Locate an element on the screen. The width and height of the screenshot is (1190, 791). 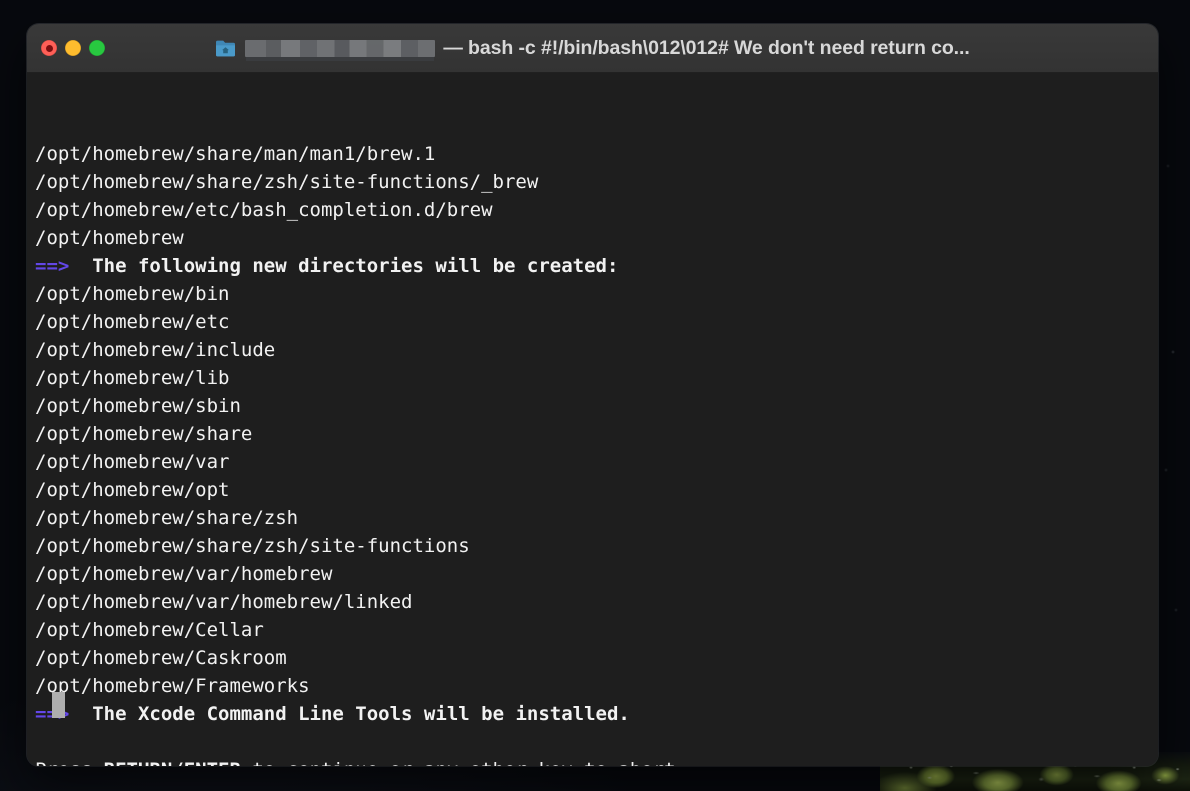
terminal-line: /opt/homebrew/share/man/man1/brew.1 is located at coordinates (235, 154).